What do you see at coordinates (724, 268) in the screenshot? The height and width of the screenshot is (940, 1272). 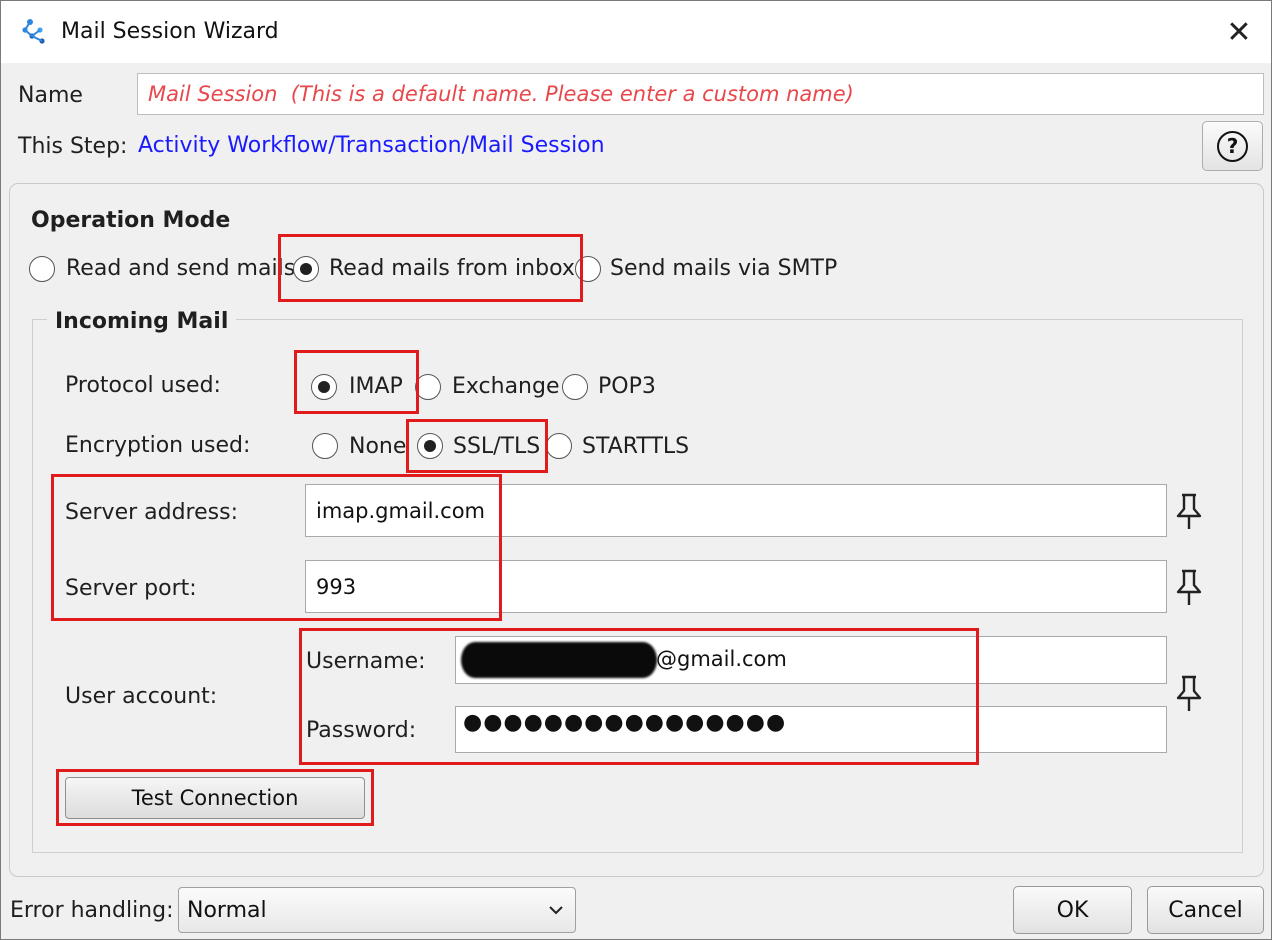 I see `radio-send-smtp-label: Send mails via SMTP` at bounding box center [724, 268].